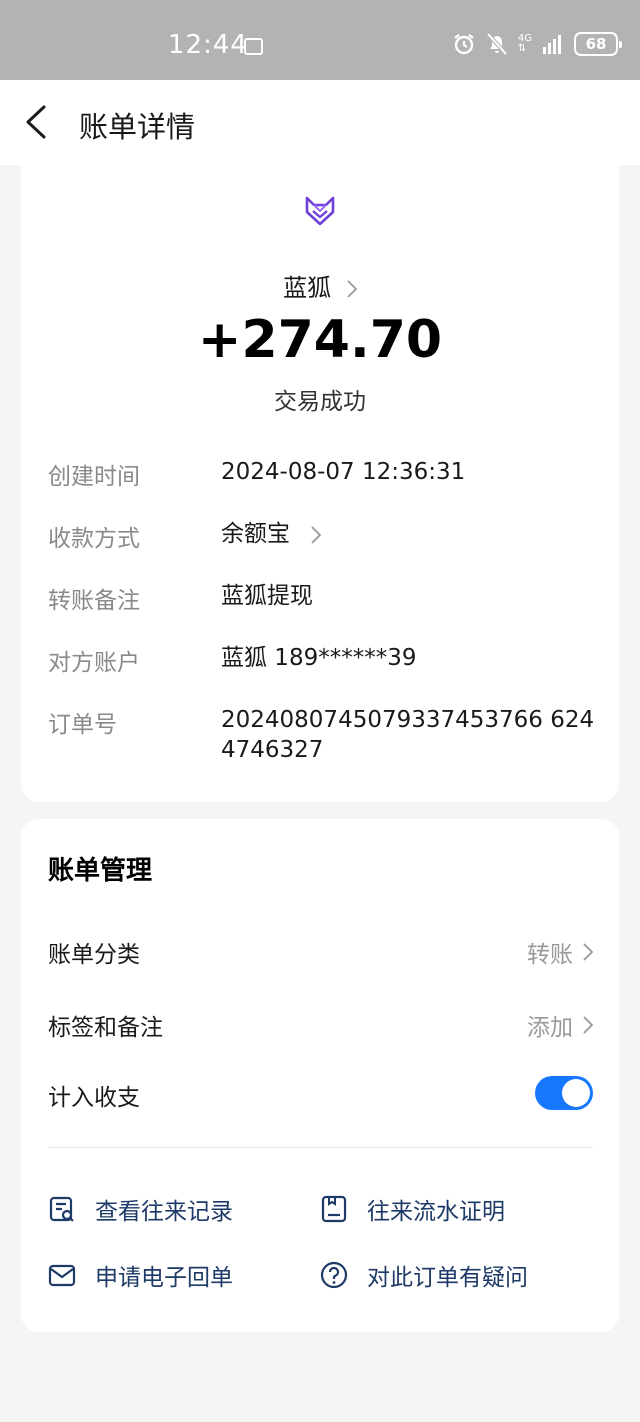 Image resolution: width=640 pixels, height=1422 pixels. I want to click on status-bar: 12:44 4G ⇅ 68, so click(320, 40).